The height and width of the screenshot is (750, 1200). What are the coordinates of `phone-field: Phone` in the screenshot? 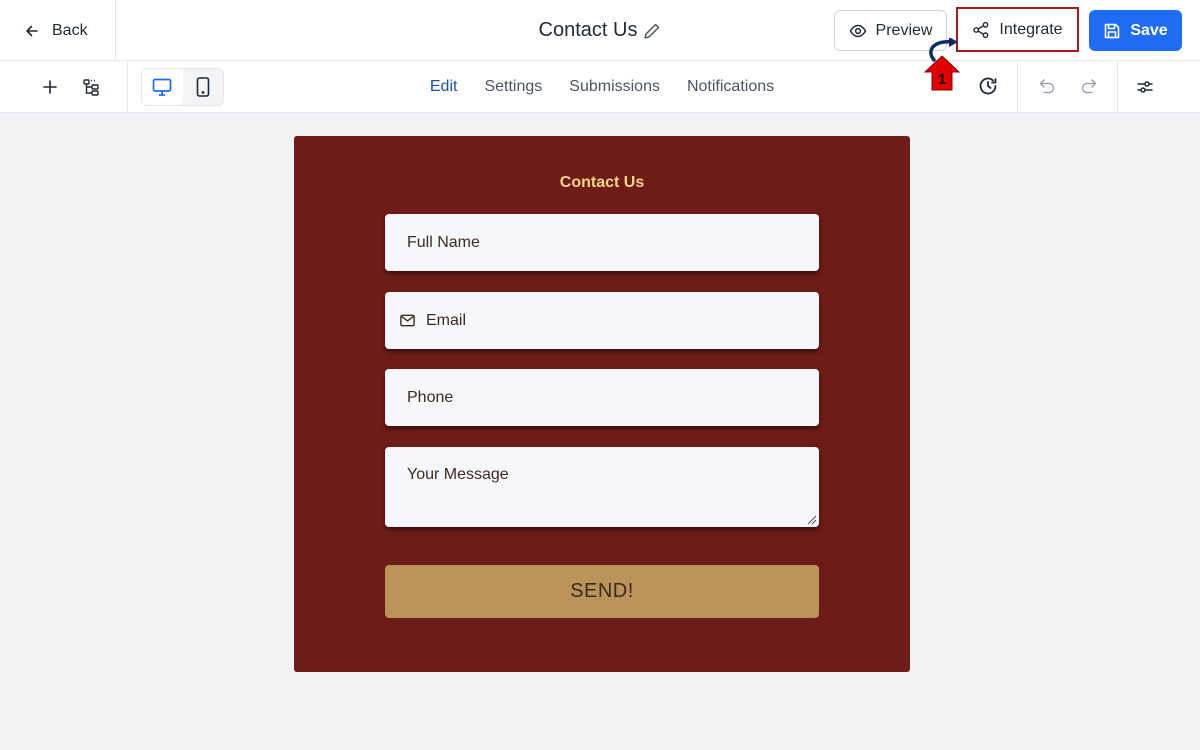 It's located at (602, 397).